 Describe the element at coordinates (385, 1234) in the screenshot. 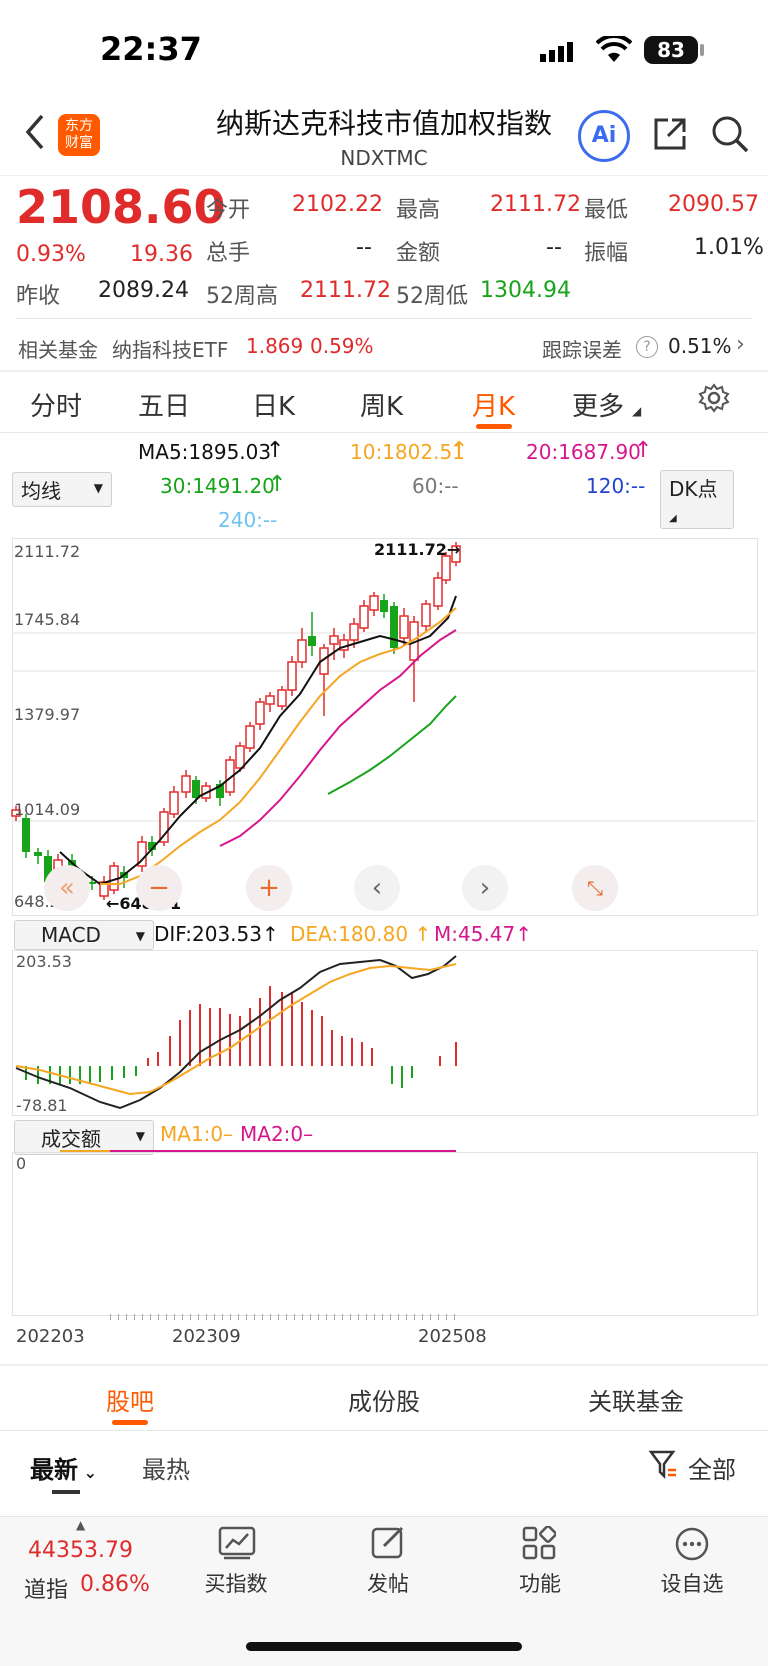

I see `turnover-chart-area` at that location.